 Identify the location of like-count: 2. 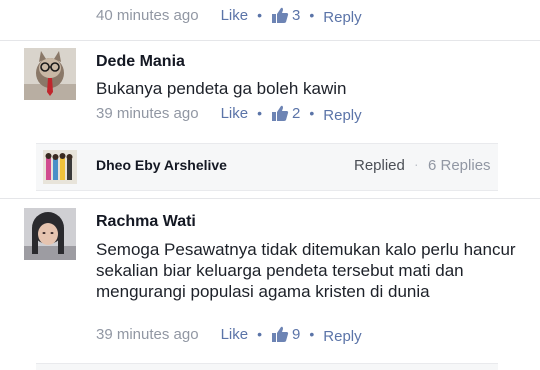
(296, 113).